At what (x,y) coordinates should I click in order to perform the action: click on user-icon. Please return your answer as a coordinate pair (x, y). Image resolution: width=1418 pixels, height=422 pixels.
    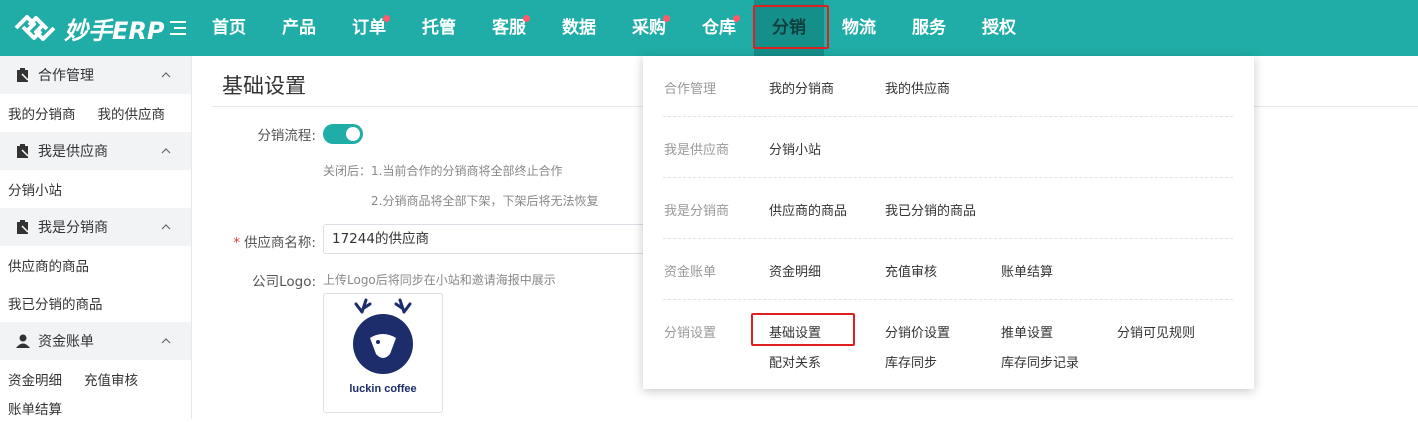
    Looking at the image, I should click on (23, 341).